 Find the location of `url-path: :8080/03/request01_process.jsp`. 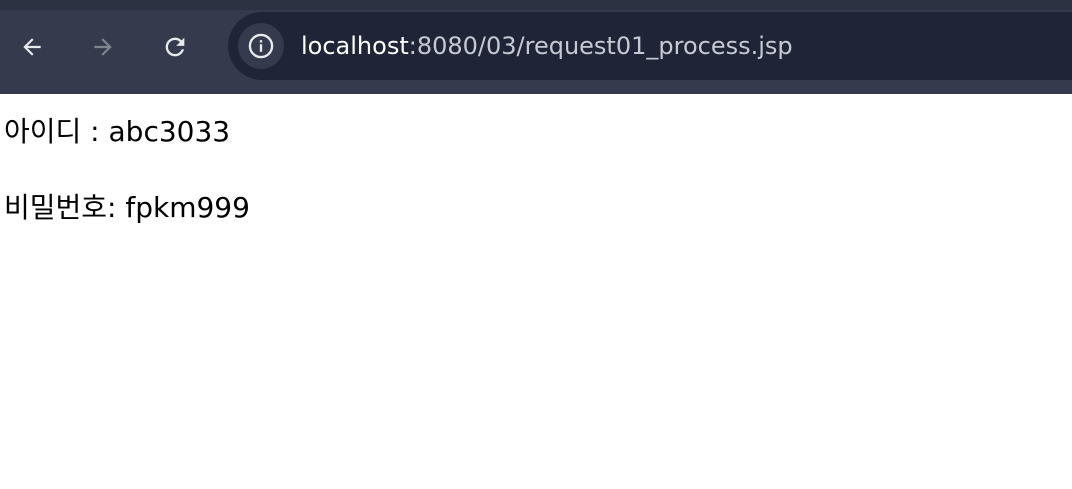

url-path: :8080/03/request01_process.jsp is located at coordinates (600, 46).